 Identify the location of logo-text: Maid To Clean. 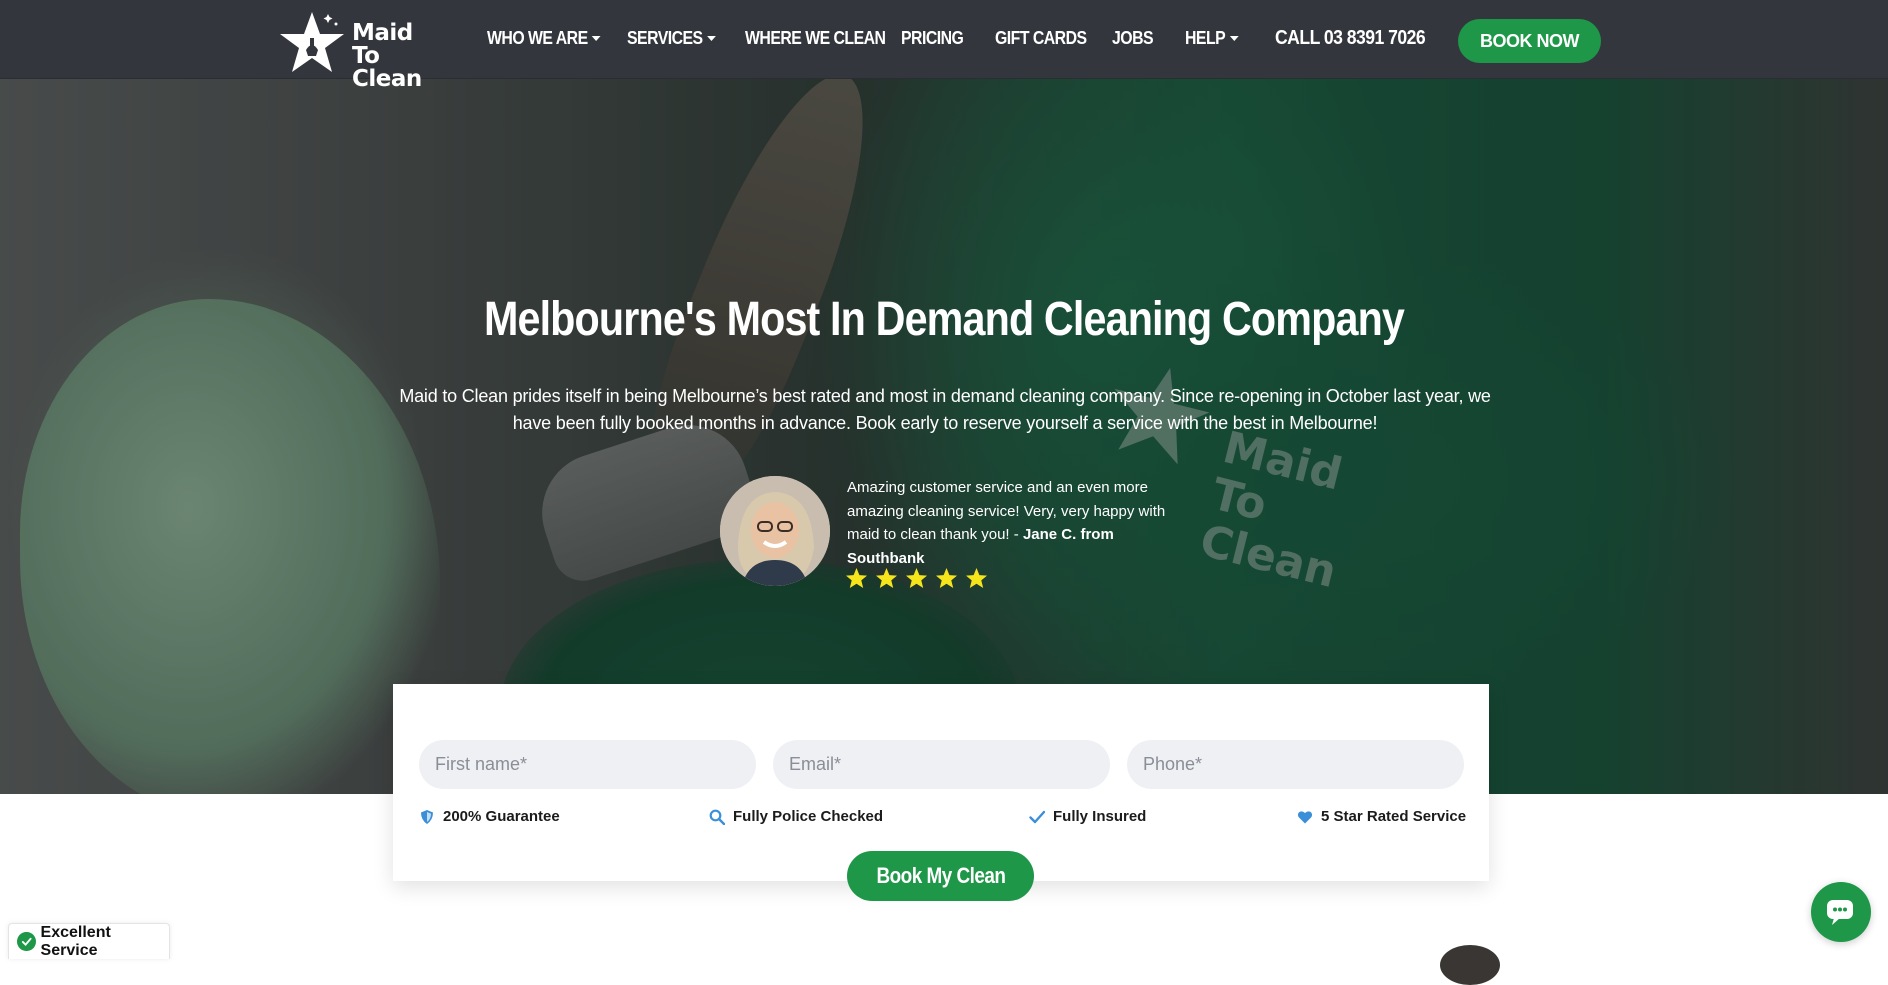
(401, 56).